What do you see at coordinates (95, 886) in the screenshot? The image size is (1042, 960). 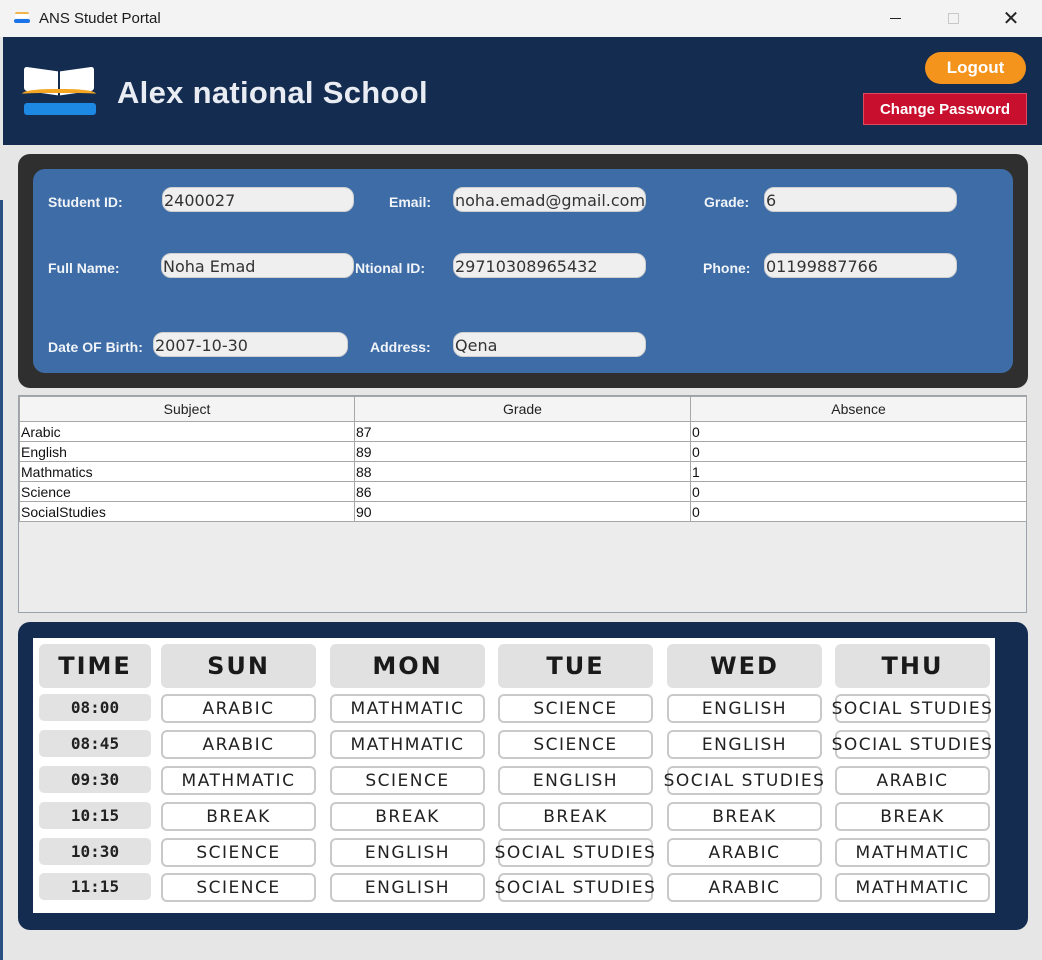 I see `timetable-time-slot: 11:15` at bounding box center [95, 886].